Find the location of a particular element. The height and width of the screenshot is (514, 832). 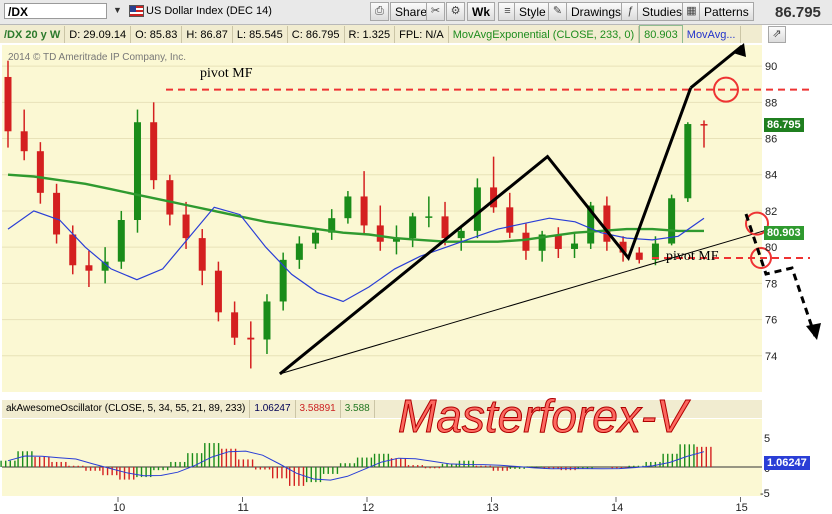

watermark-text: Masterforex-V is located at coordinates (544, 416).